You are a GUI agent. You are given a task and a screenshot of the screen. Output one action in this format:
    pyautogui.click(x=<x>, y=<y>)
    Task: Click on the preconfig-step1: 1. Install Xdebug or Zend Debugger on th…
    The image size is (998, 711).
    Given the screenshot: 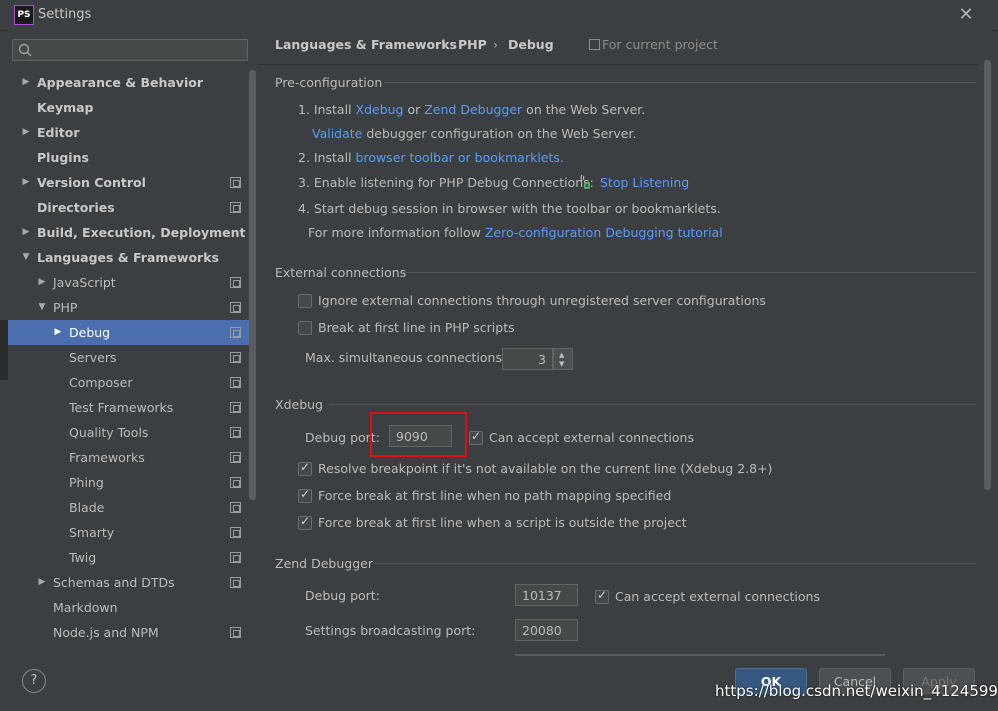 What is the action you would take?
    pyautogui.click(x=471, y=109)
    